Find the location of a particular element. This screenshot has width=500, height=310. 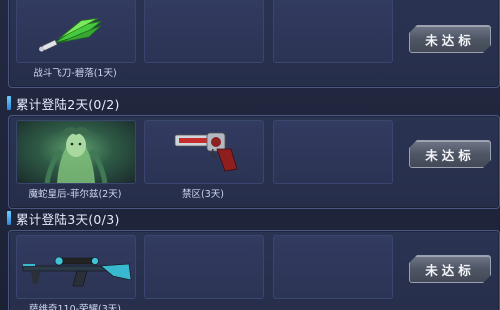

sniper-rifle-icon is located at coordinates (77, 271).